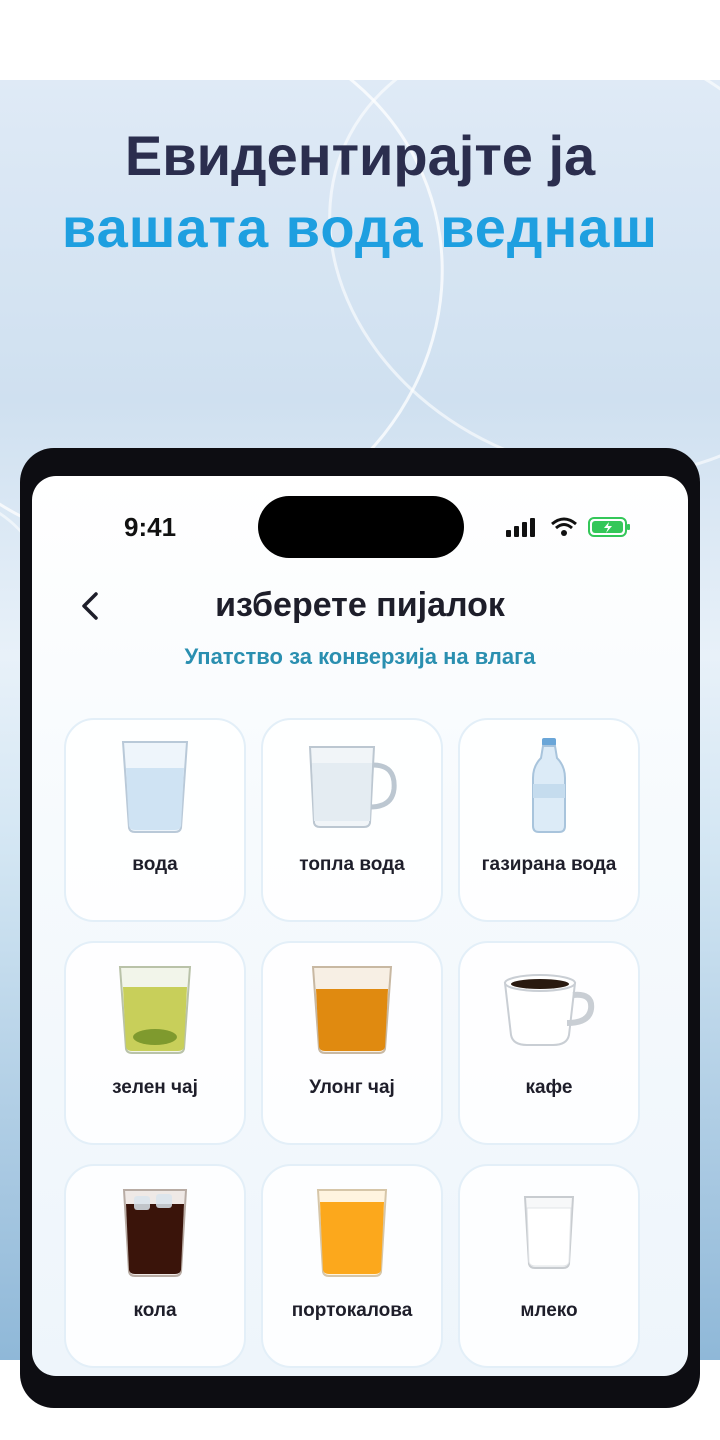 The image size is (720, 1440). I want to click on headline-line1: Евидентирајте ја, so click(360, 155).